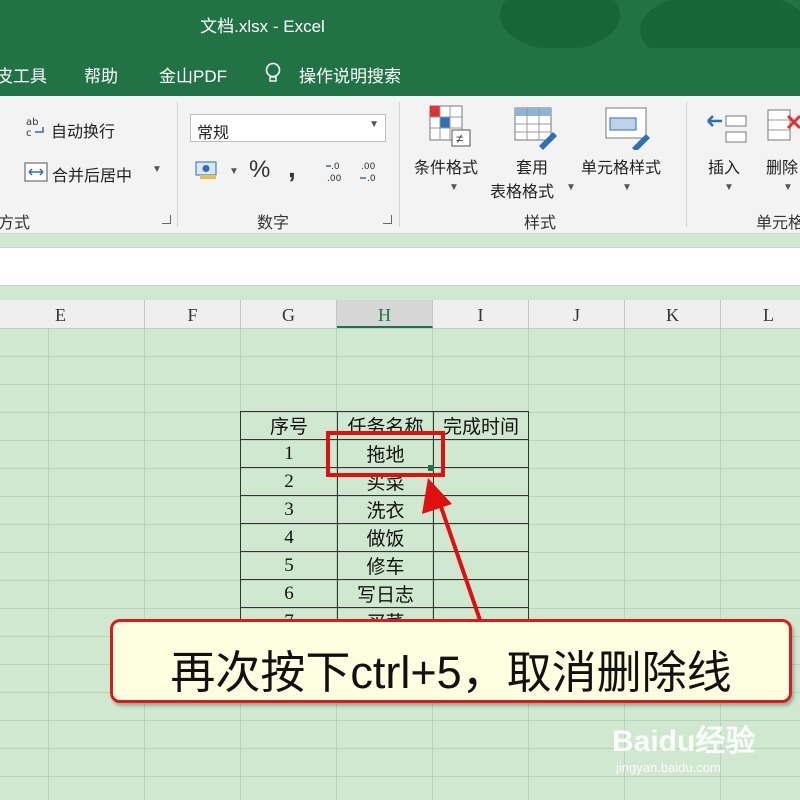  Describe the element at coordinates (234, 171) in the screenshot. I see `accounting-dropdown-arrow-icon: ▼` at that location.